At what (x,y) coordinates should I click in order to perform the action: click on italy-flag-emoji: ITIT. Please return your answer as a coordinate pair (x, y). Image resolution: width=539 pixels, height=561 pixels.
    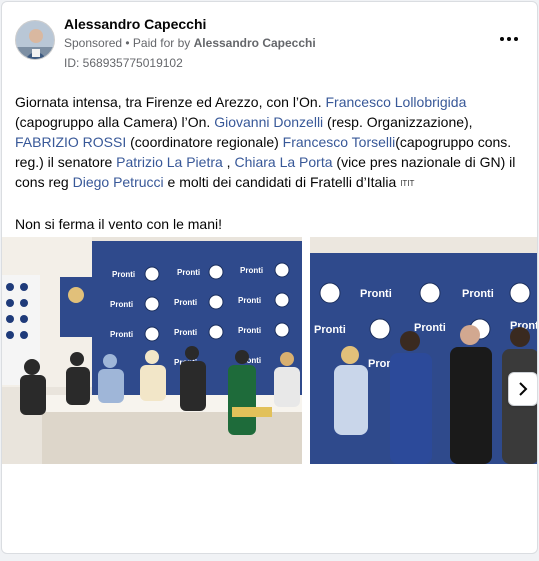
    Looking at the image, I should click on (407, 183).